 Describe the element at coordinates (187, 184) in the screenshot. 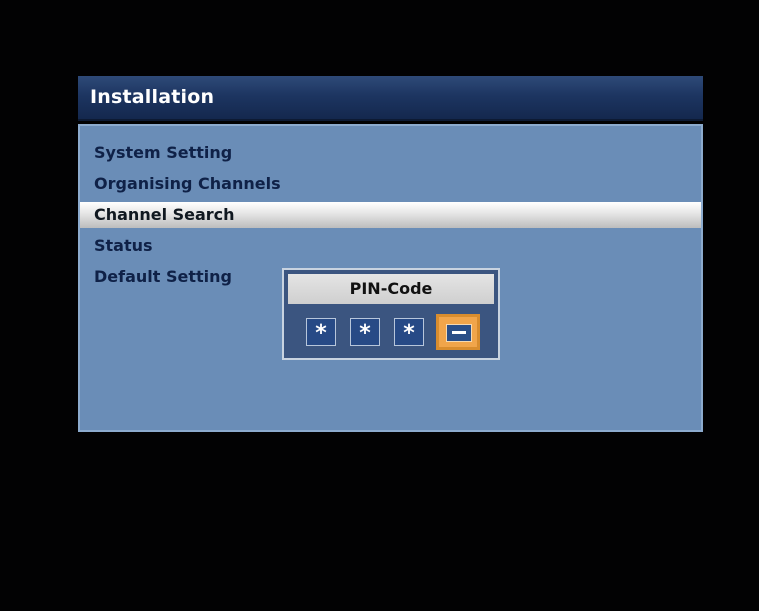

I see `menu-item-organising-channels: Organising Channels` at that location.